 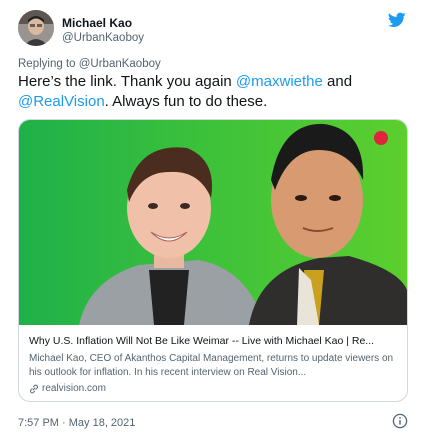 What do you see at coordinates (103, 38) in the screenshot?
I see `author-handle: @UrbanKaoboy` at bounding box center [103, 38].